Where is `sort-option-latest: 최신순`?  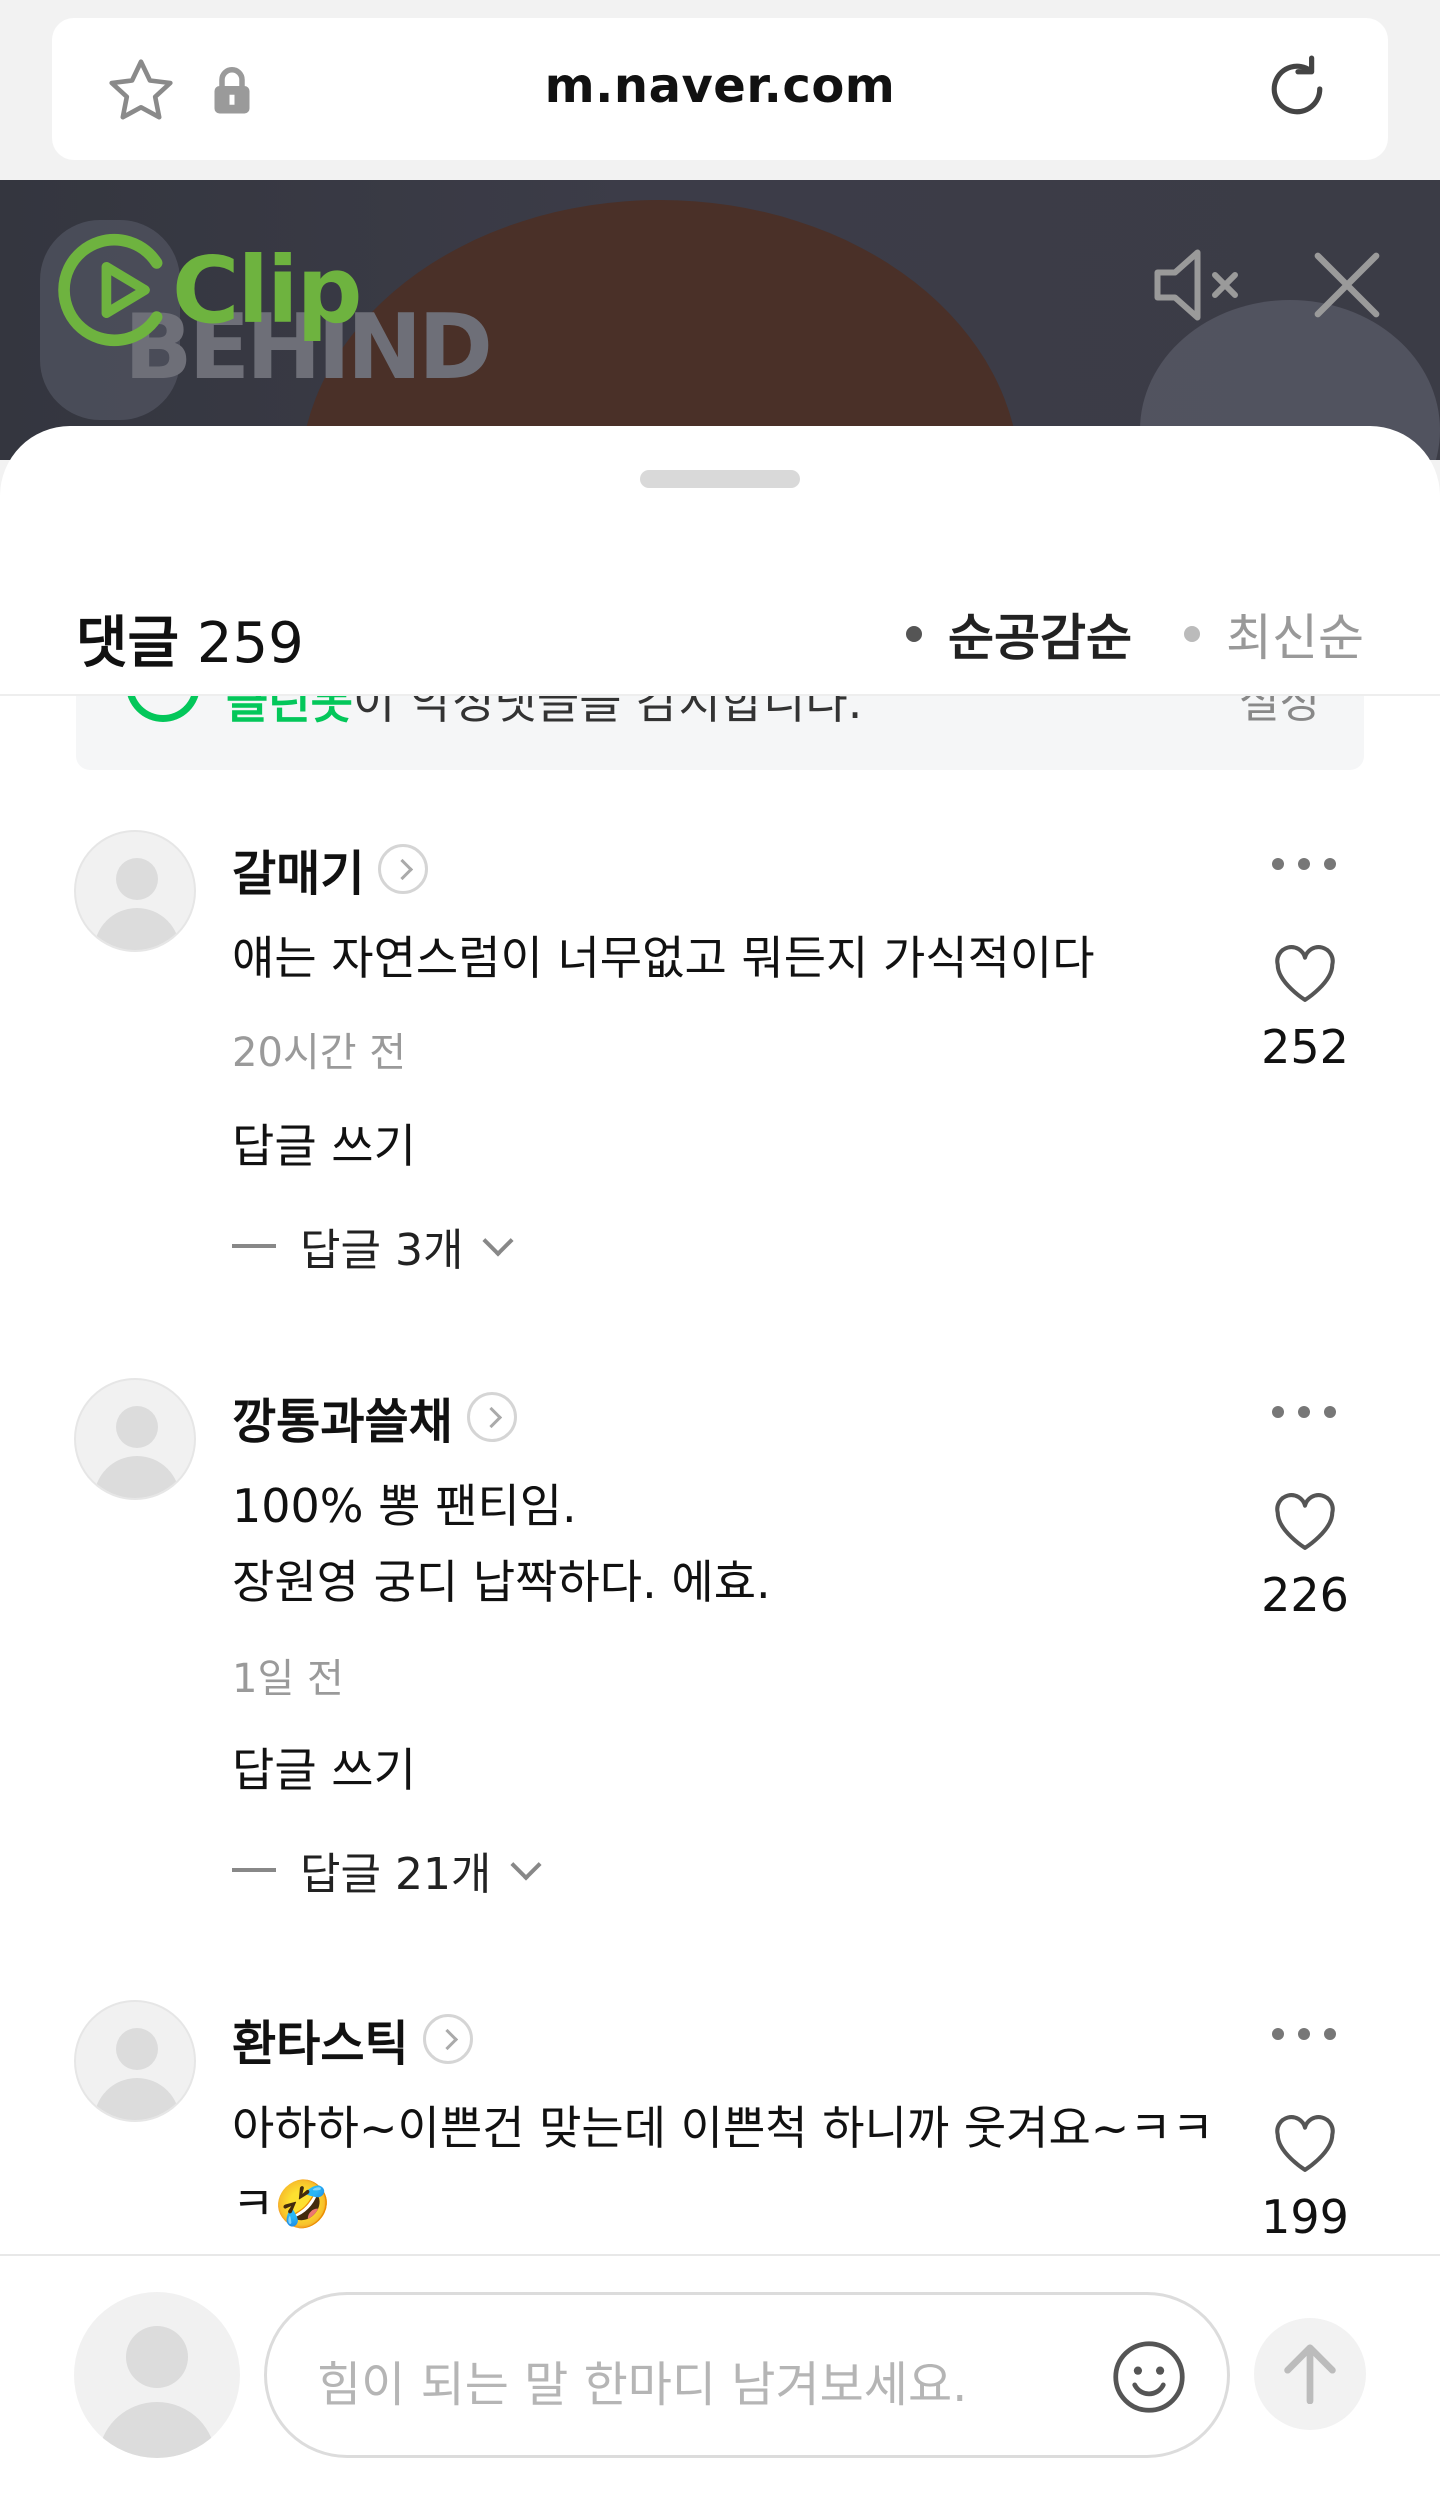
sort-option-latest: 최신순 is located at coordinates (1274, 634).